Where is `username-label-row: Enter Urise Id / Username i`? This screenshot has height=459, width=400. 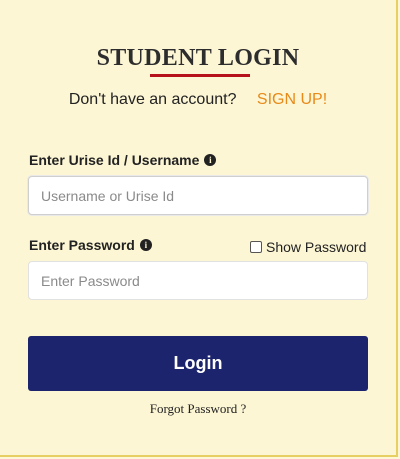
username-label-row: Enter Urise Id / Username i is located at coordinates (123, 160).